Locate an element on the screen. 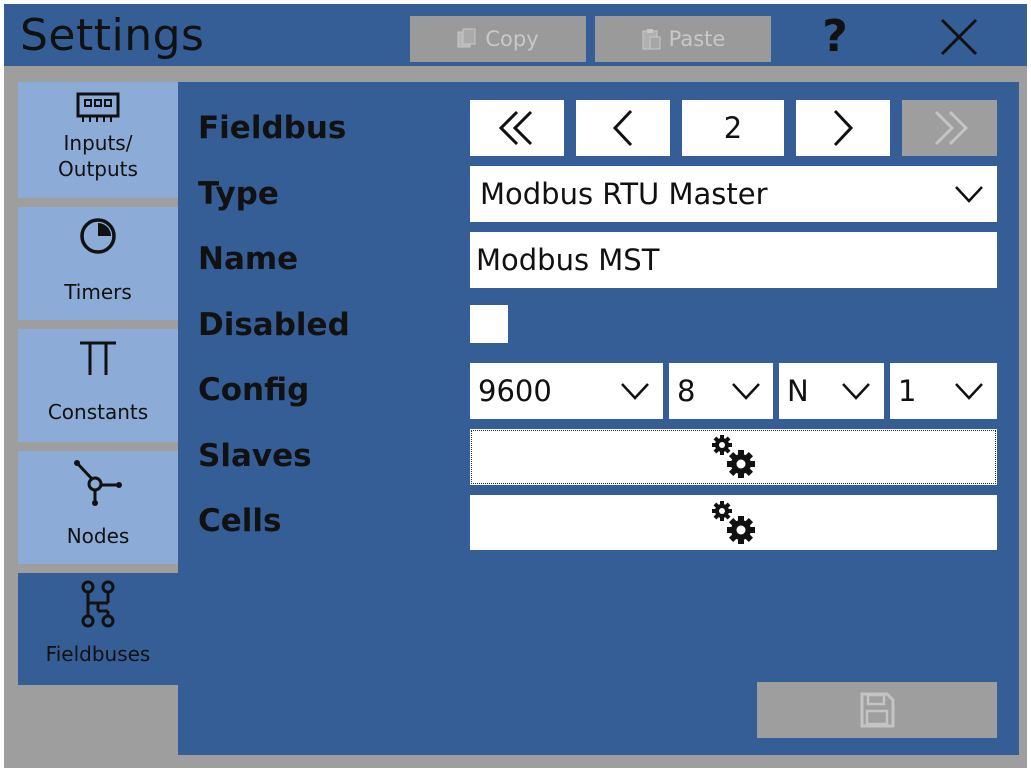 The width and height of the screenshot is (1031, 772). sidebar-item-fieldbuses: Fieldbuses is located at coordinates (98, 629).